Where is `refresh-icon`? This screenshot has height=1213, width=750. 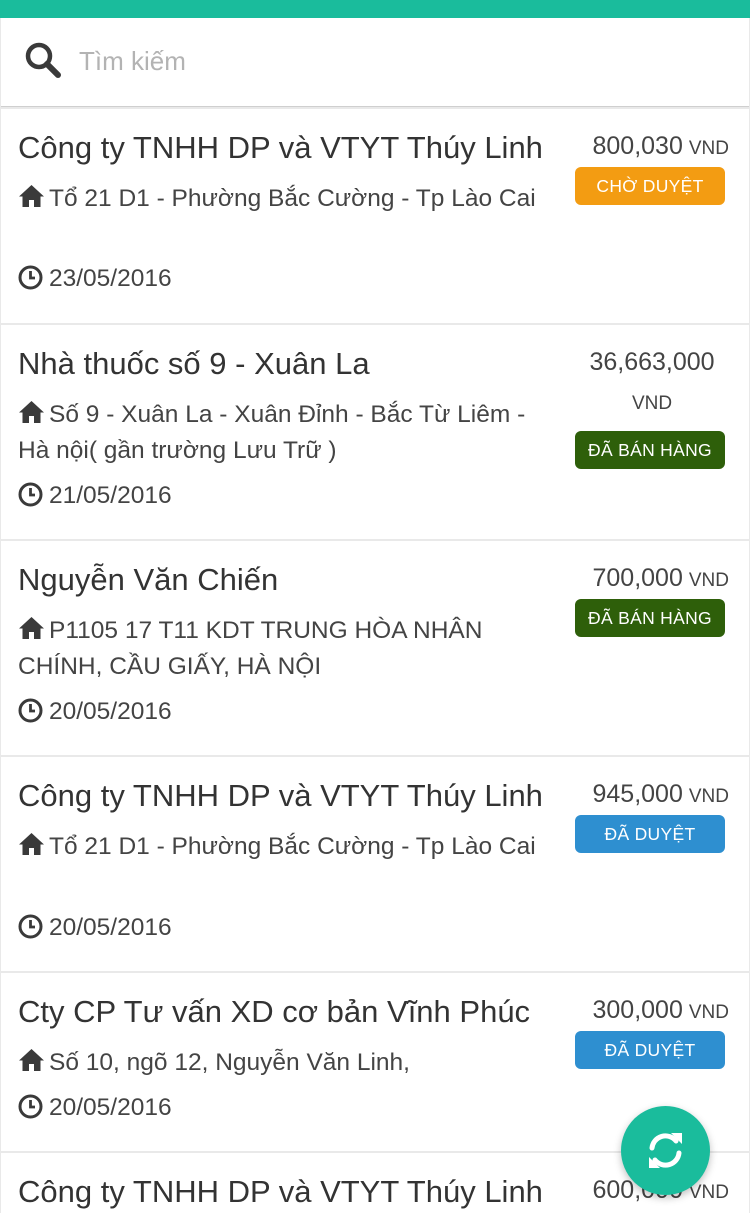 refresh-icon is located at coordinates (665, 1150).